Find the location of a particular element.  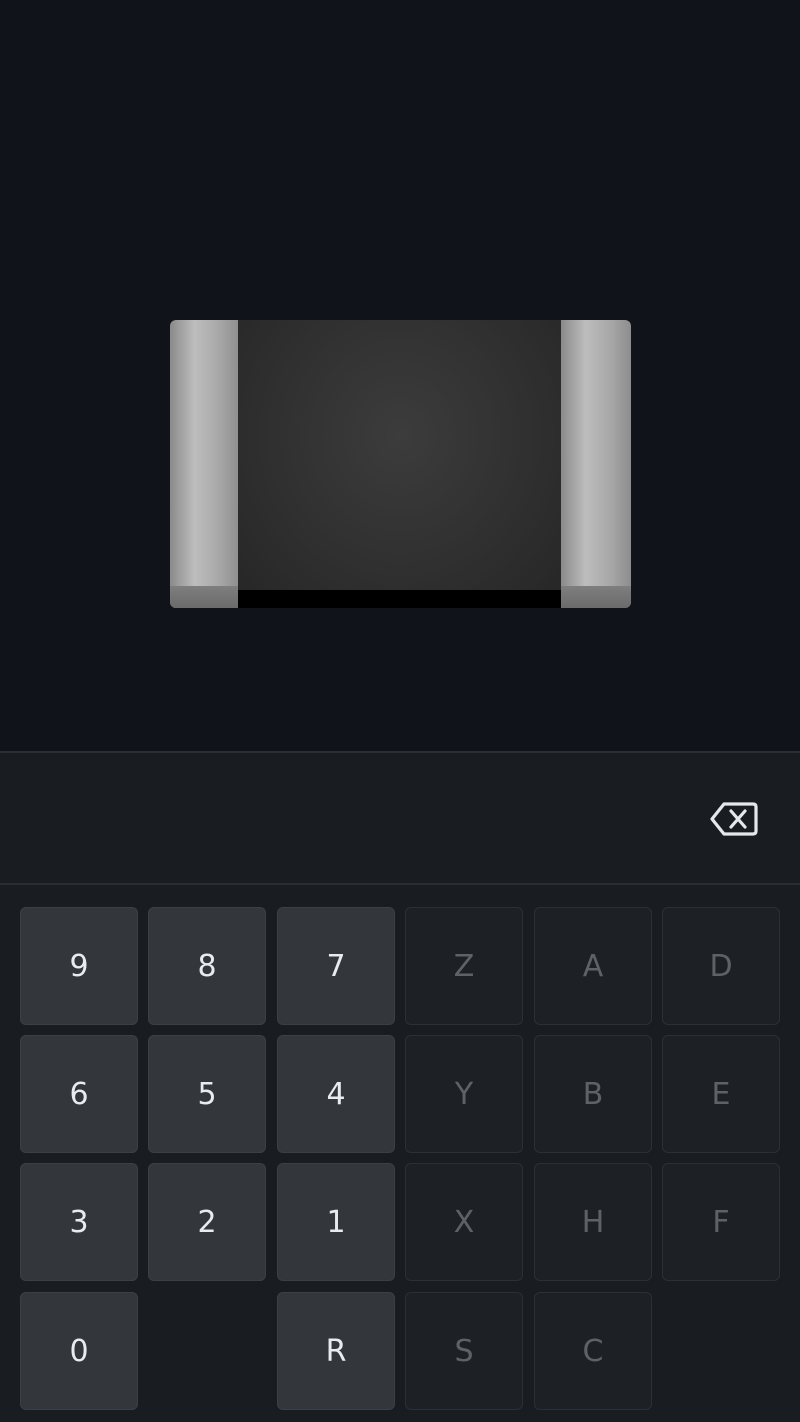

key-9: 9 is located at coordinates (79, 966).